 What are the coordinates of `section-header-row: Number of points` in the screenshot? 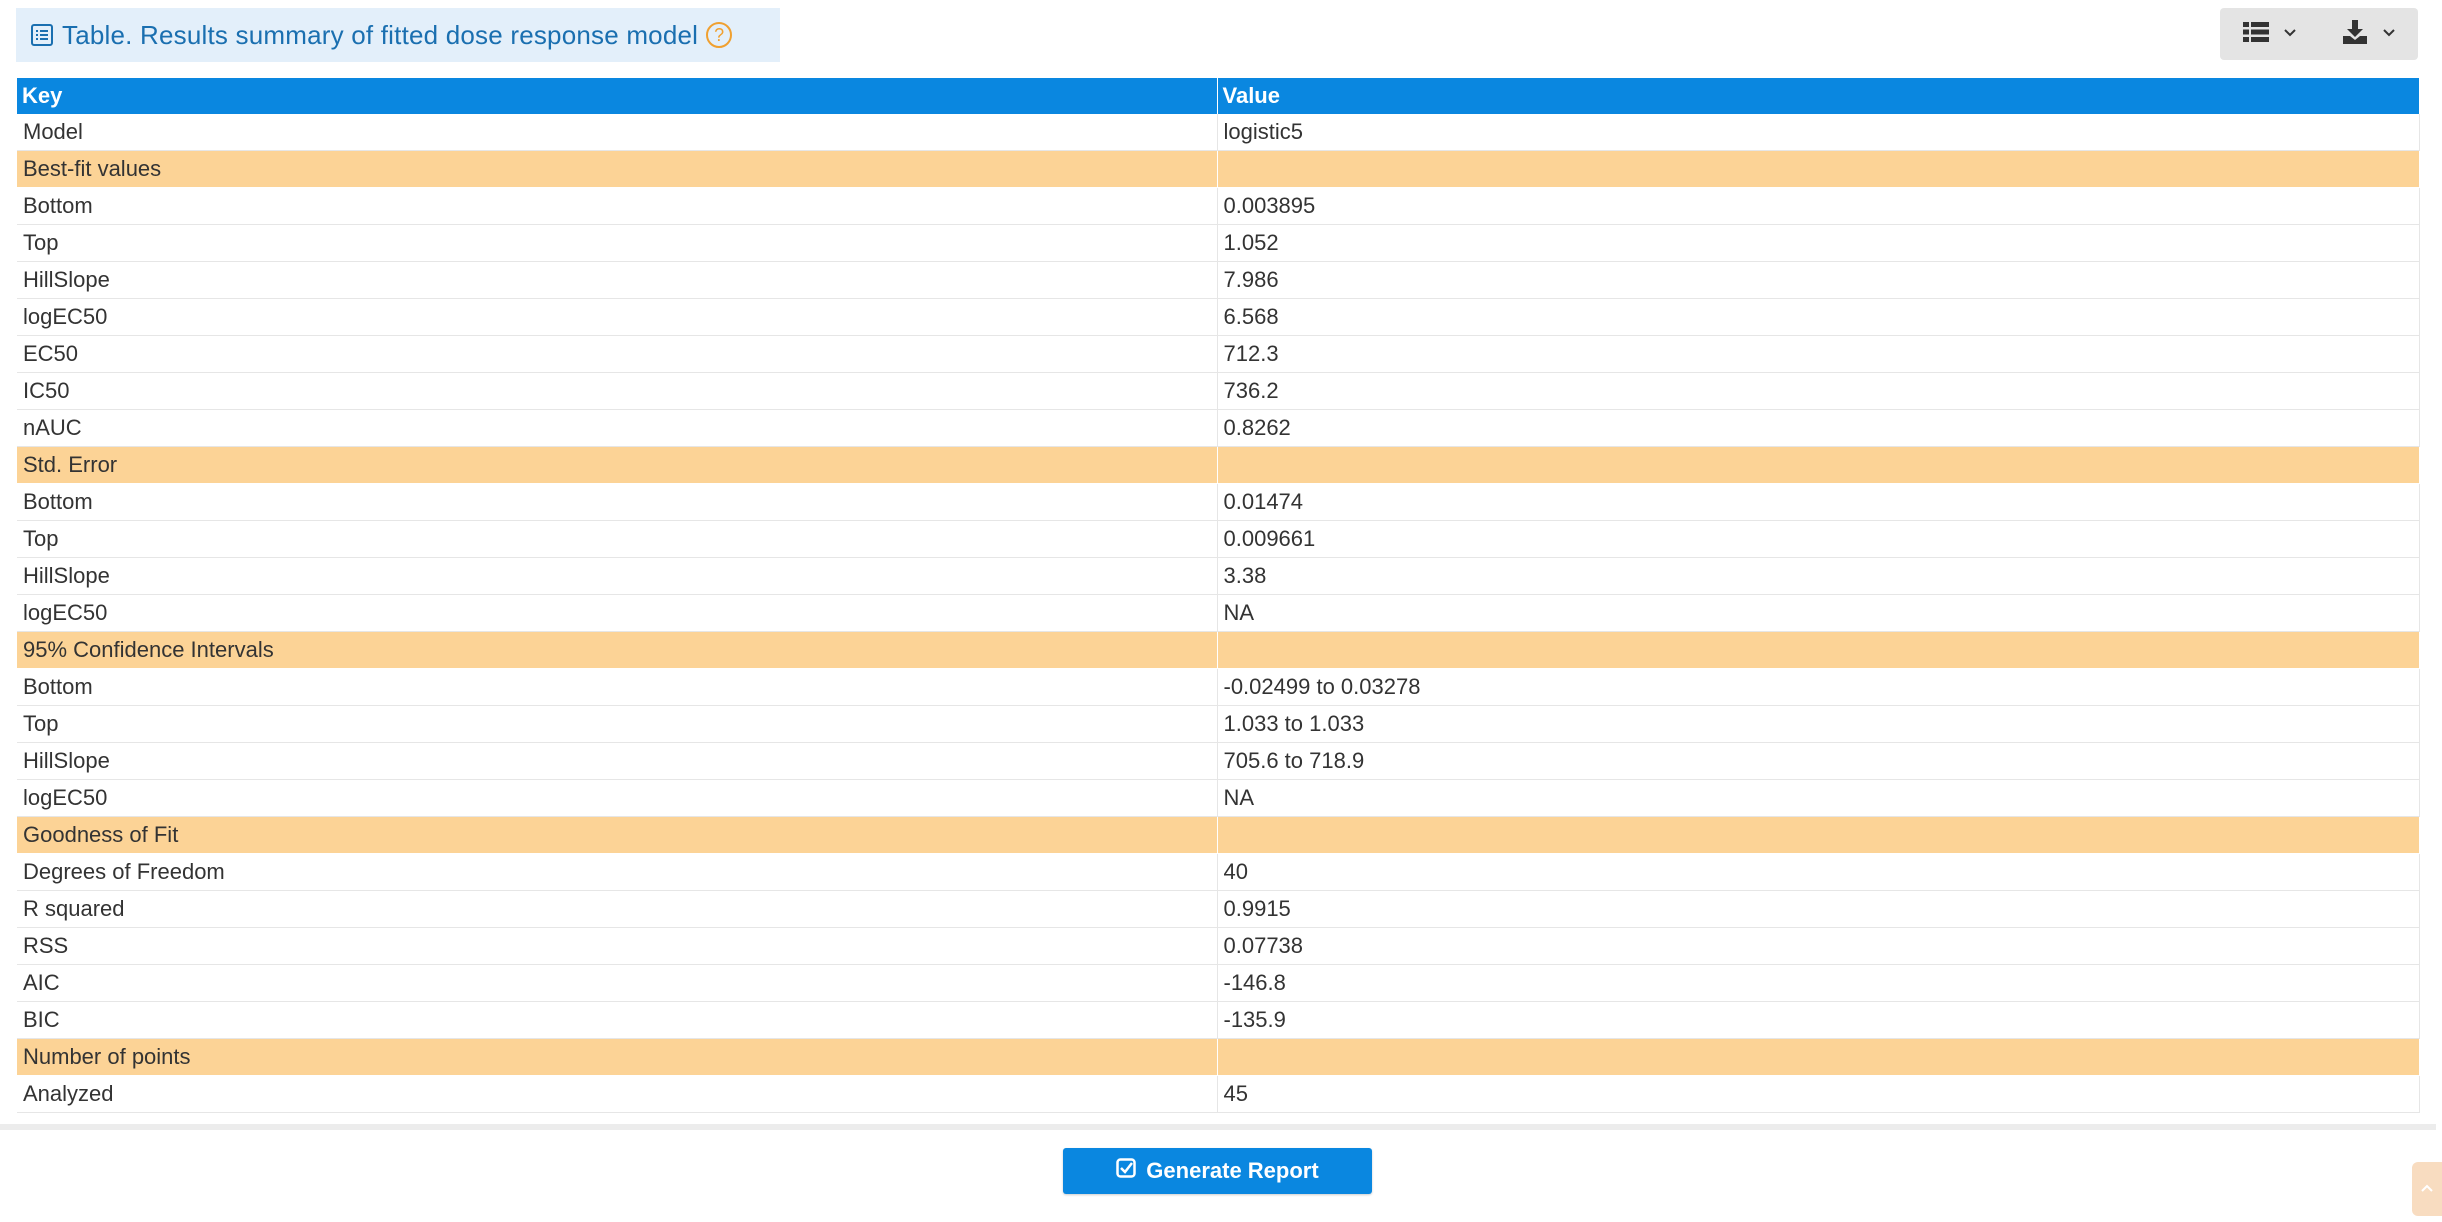 It's located at (1218, 1057).